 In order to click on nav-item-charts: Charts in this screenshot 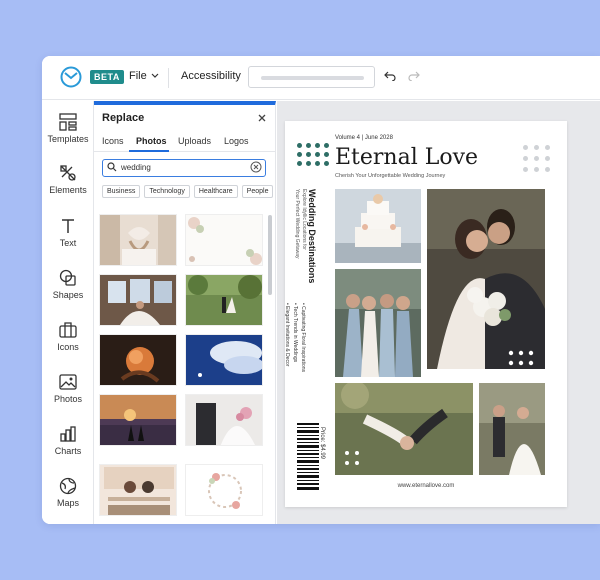, I will do `click(68, 440)`.